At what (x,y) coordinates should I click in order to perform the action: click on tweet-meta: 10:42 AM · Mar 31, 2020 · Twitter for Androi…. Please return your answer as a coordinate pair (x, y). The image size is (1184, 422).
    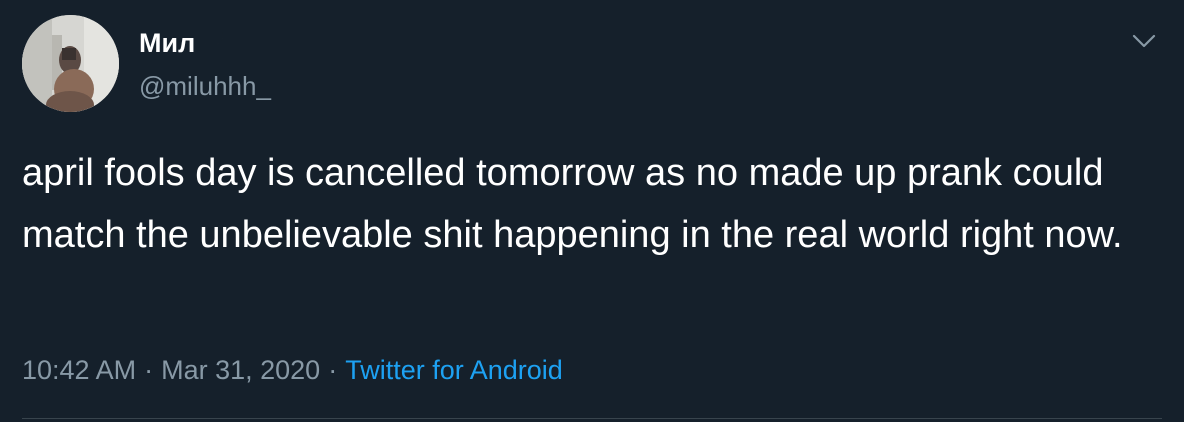
    Looking at the image, I should click on (292, 370).